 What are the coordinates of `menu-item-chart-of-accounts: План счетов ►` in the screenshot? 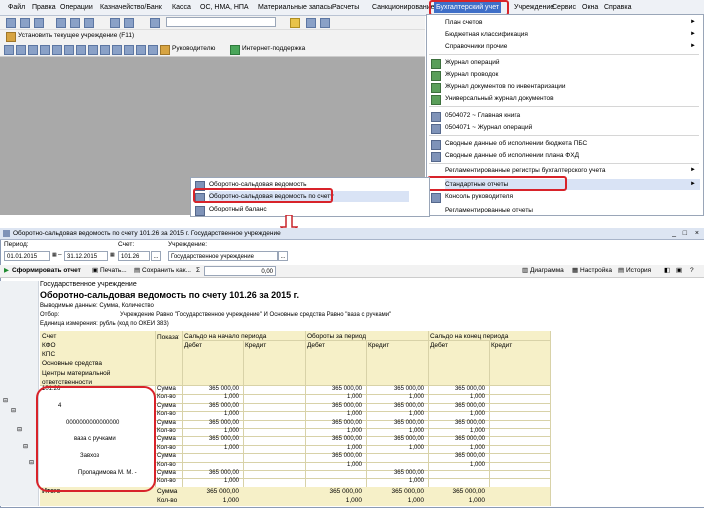 It's located at (572, 22).